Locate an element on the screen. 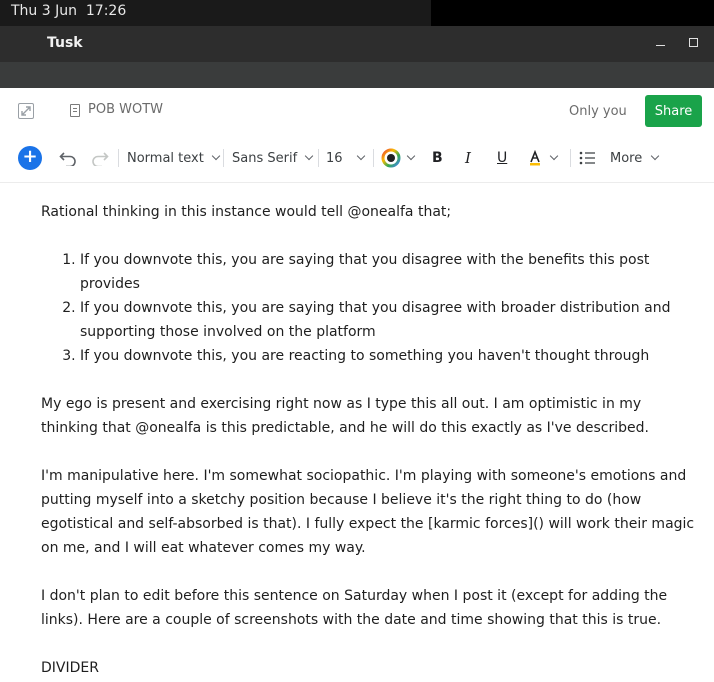  italic-button: I is located at coordinates (468, 158).